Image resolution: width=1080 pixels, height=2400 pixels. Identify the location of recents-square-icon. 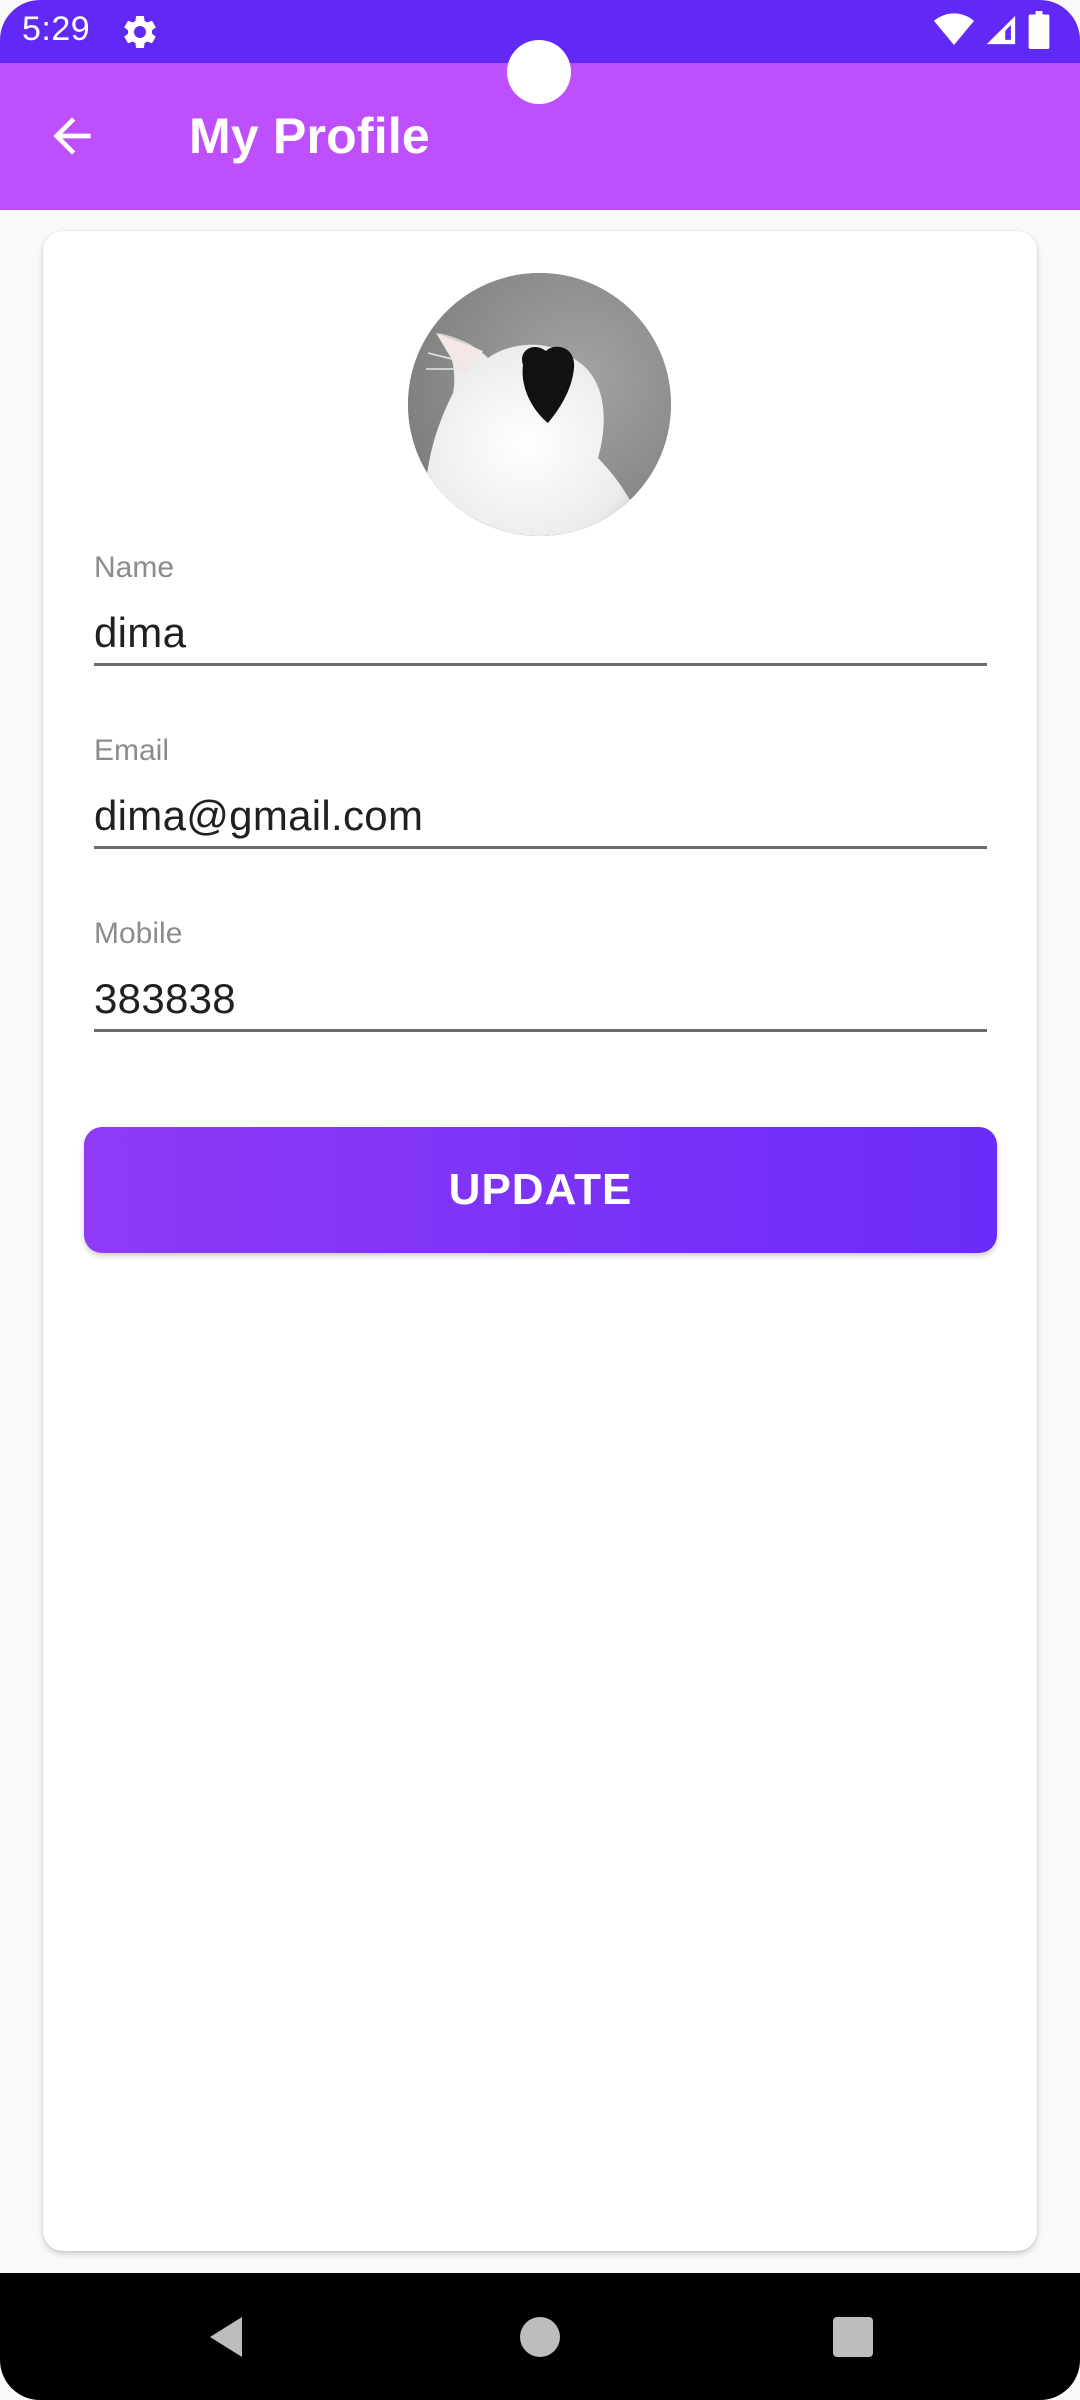
(853, 2337).